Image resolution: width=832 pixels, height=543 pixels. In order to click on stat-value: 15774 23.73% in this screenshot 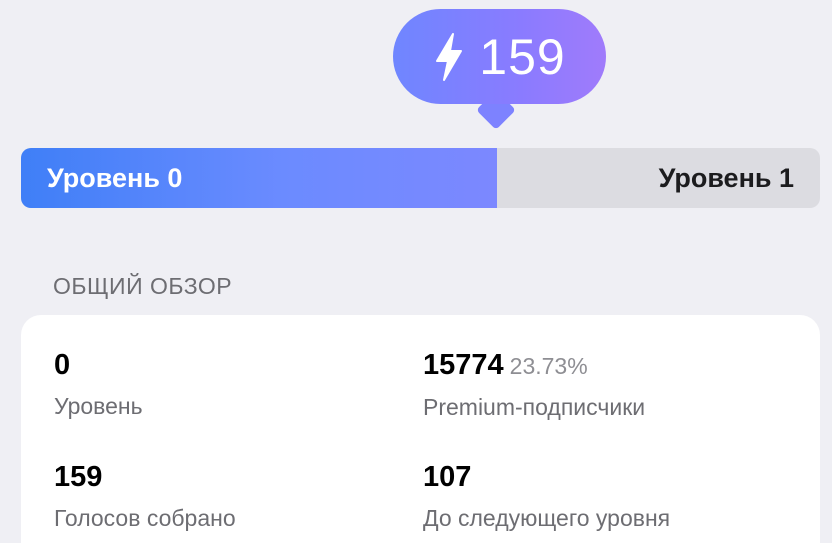, I will do `click(534, 365)`.